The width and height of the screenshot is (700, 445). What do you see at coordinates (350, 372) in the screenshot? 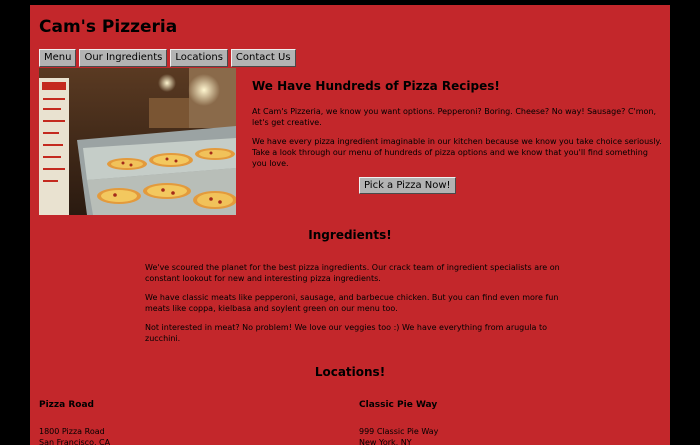
I see `locations-heading: Locations!` at bounding box center [350, 372].